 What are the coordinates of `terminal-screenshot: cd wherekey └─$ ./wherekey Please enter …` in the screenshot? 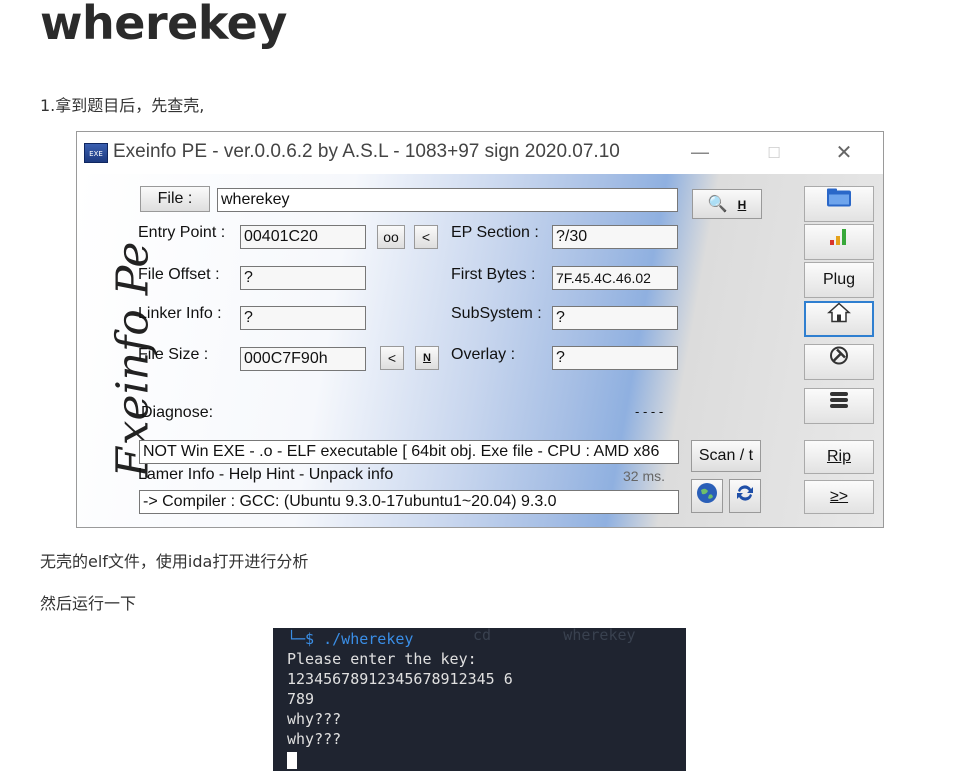 It's located at (479, 699).